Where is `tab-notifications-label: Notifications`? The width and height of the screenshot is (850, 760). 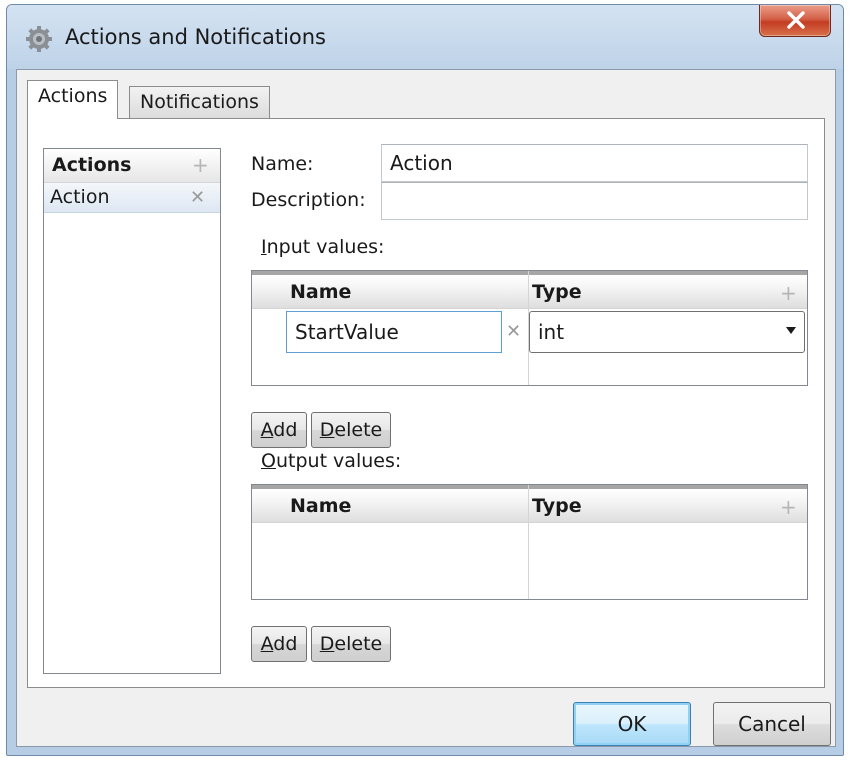
tab-notifications-label: Notifications is located at coordinates (199, 102).